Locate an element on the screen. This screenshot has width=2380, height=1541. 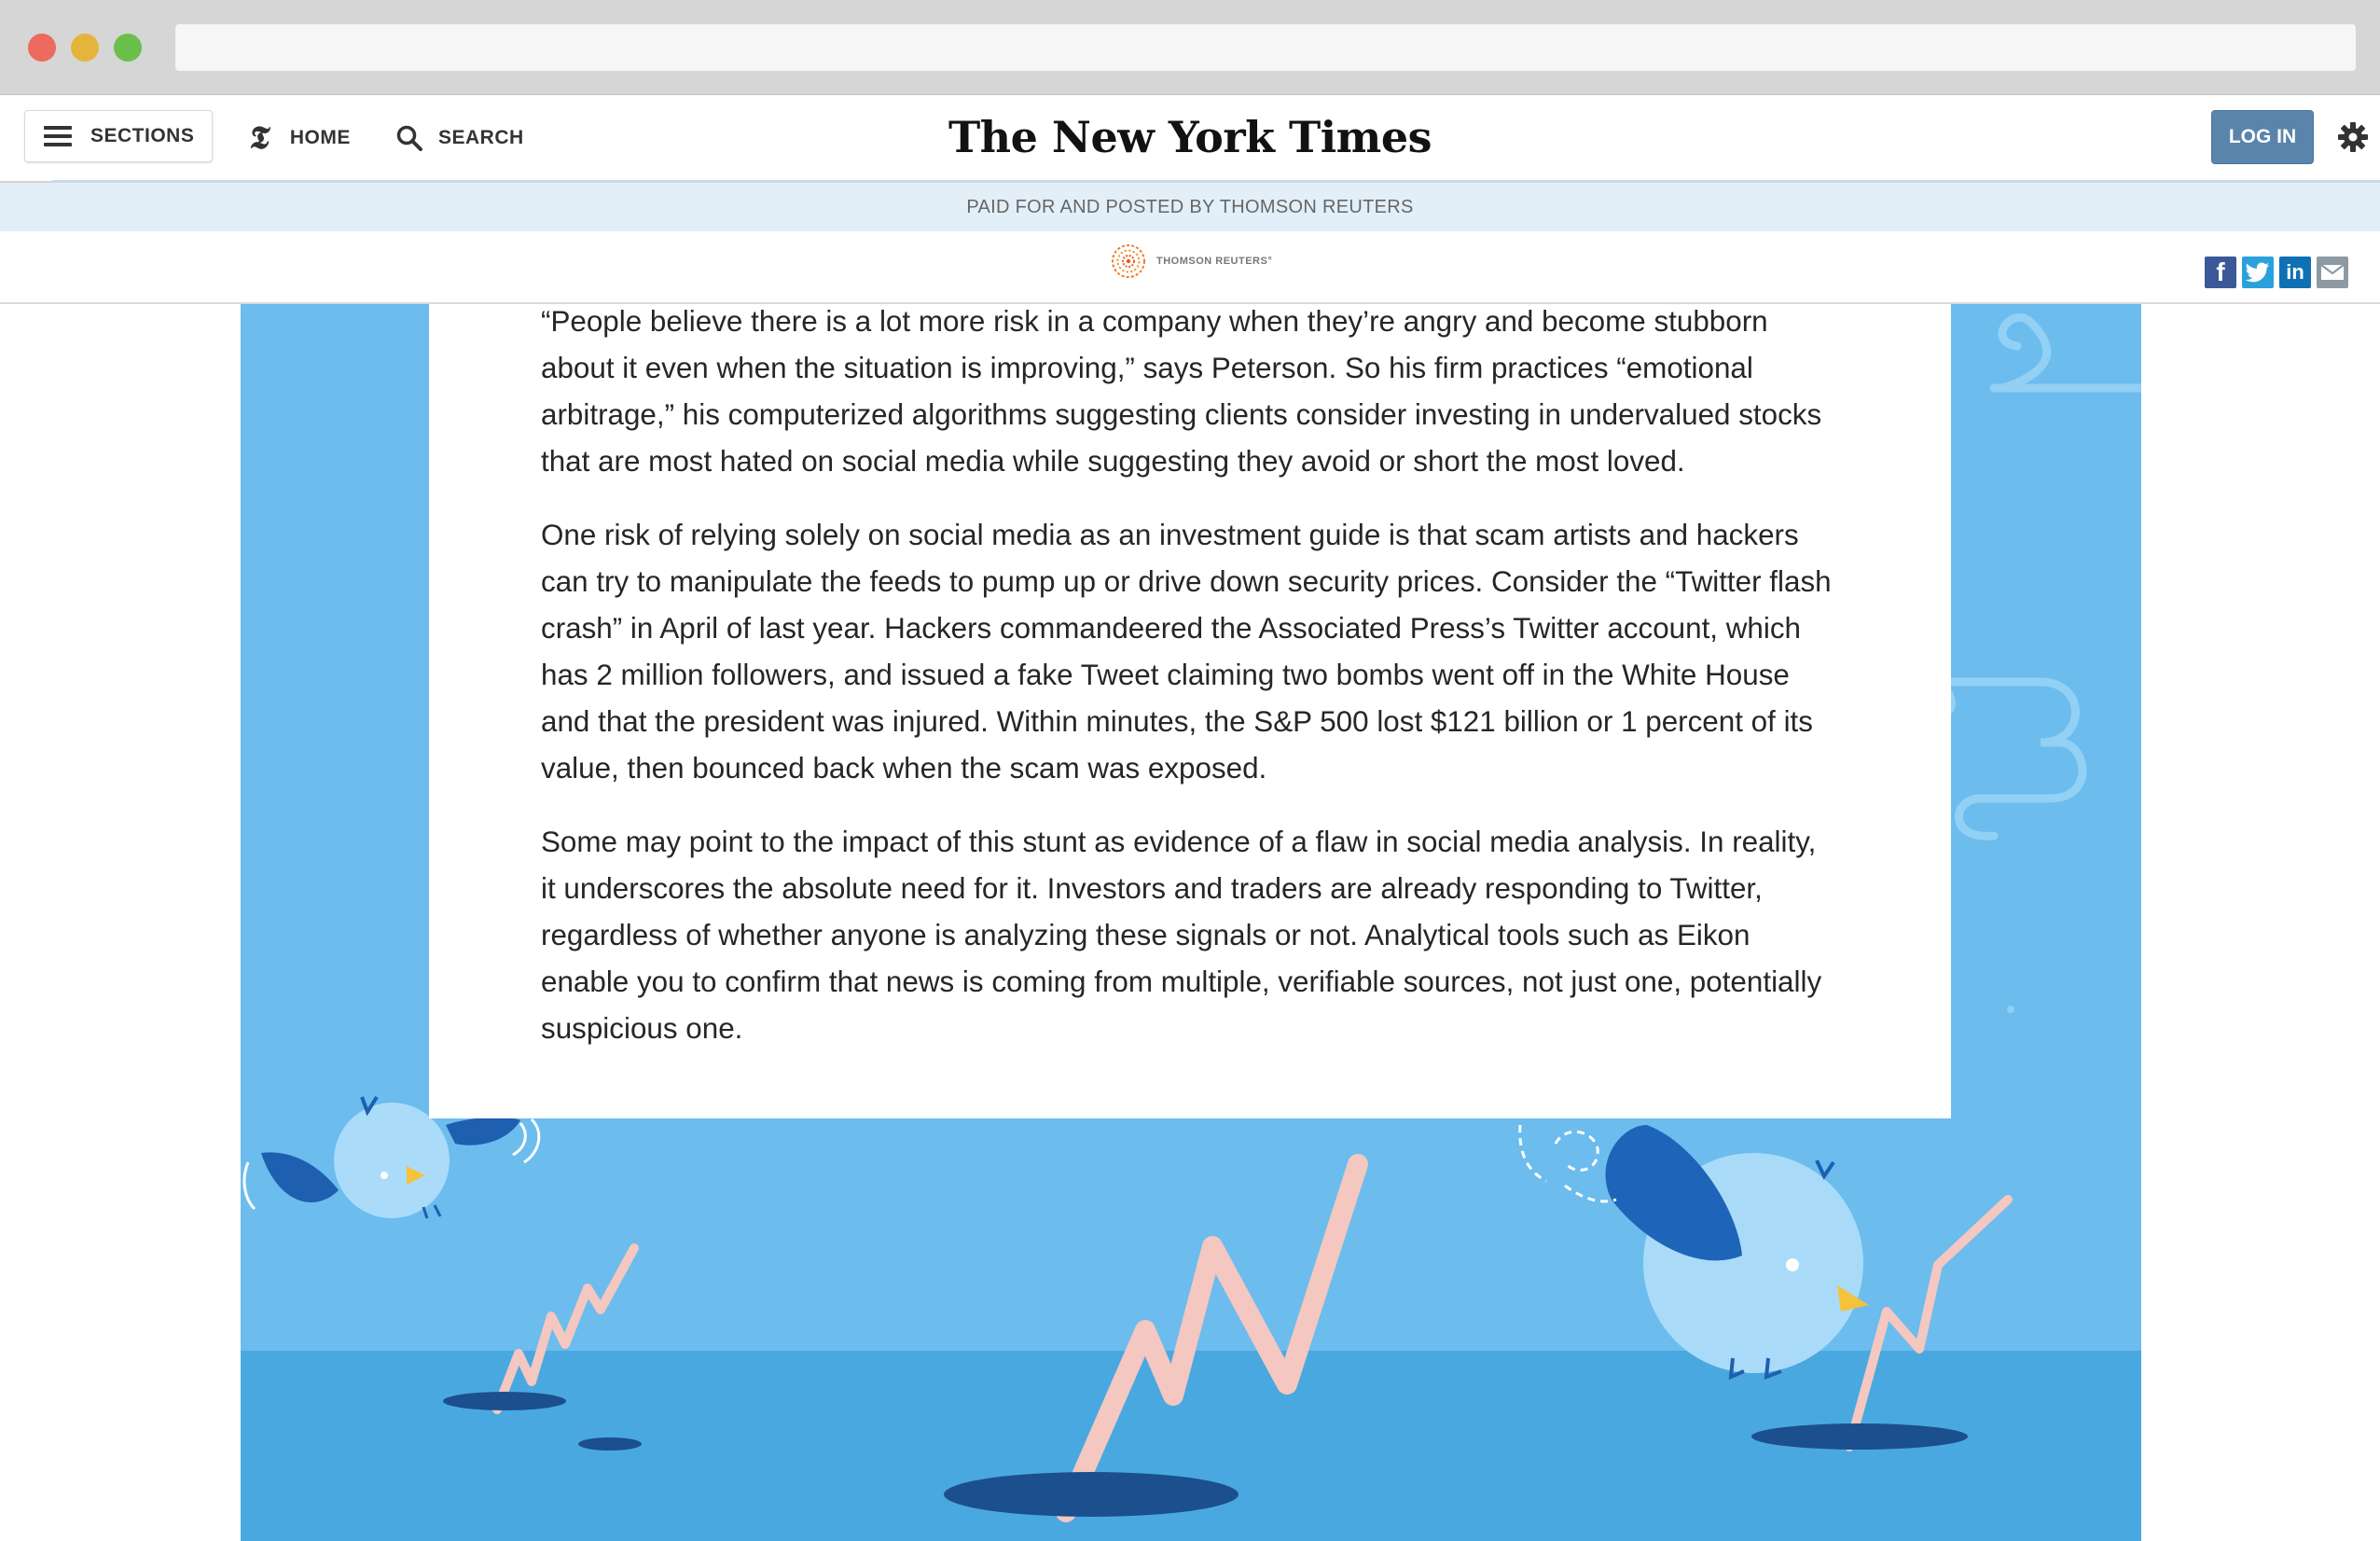
linkedin-share-icon: in is located at coordinates (2295, 272).